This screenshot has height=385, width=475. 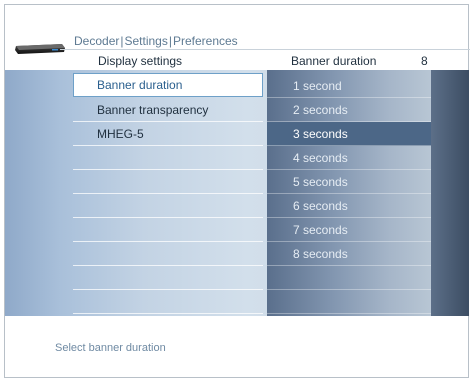 What do you see at coordinates (450, 193) in the screenshot?
I see `right-edge-shade` at bounding box center [450, 193].